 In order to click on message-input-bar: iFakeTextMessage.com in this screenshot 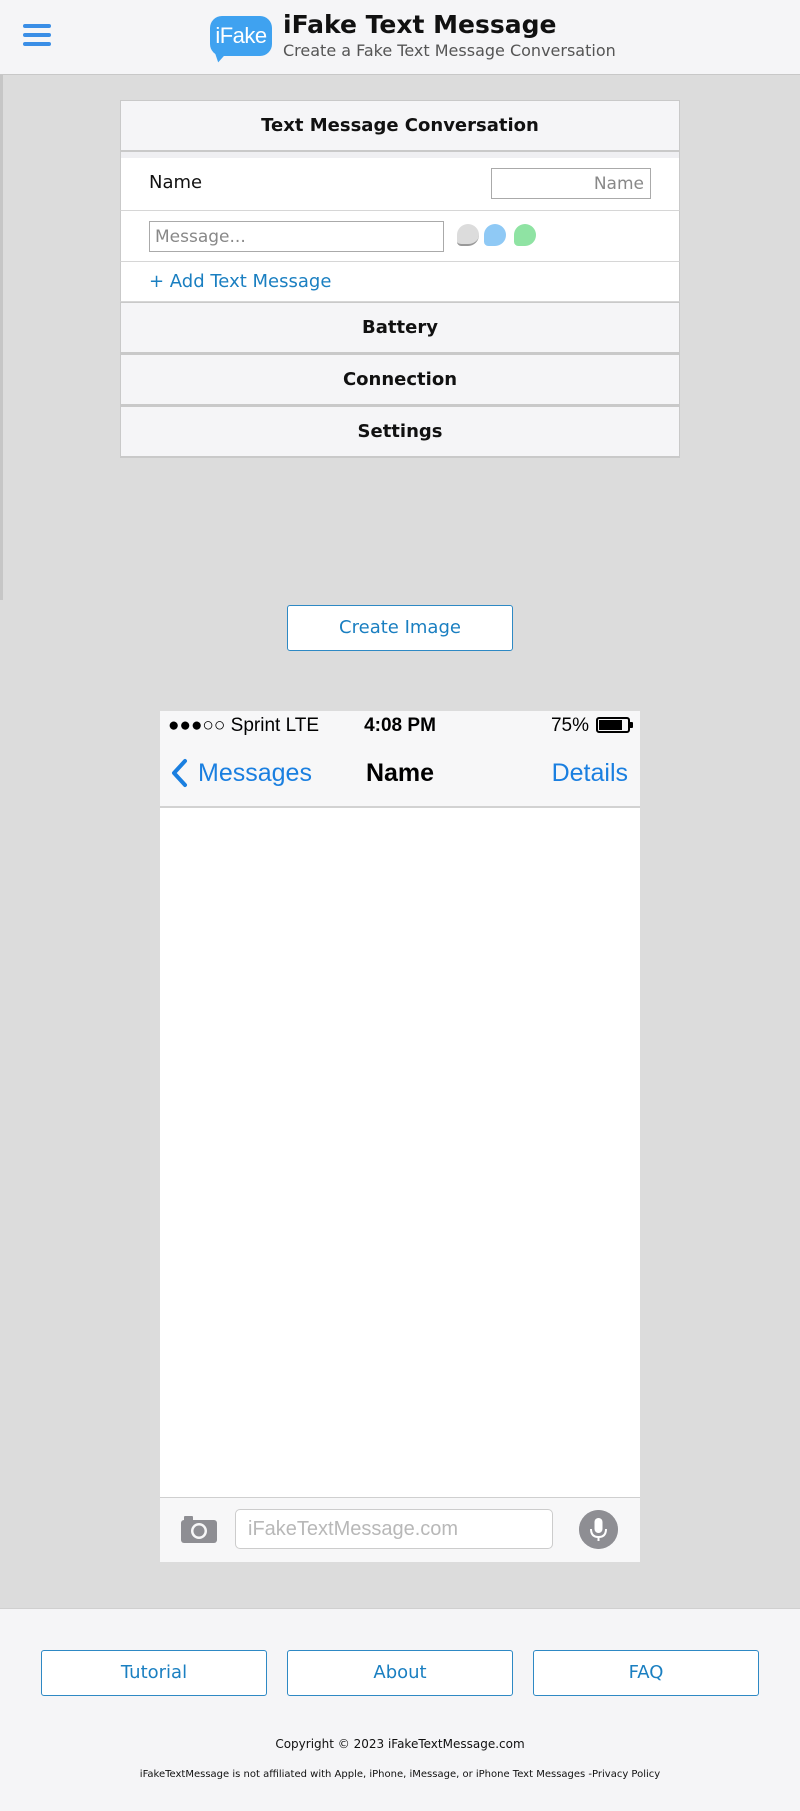, I will do `click(400, 1529)`.